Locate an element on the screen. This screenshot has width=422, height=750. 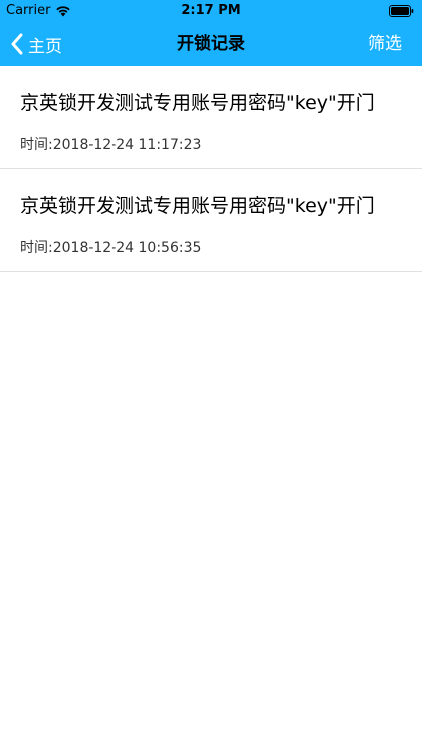
status-time: 2:17 PM is located at coordinates (211, 10).